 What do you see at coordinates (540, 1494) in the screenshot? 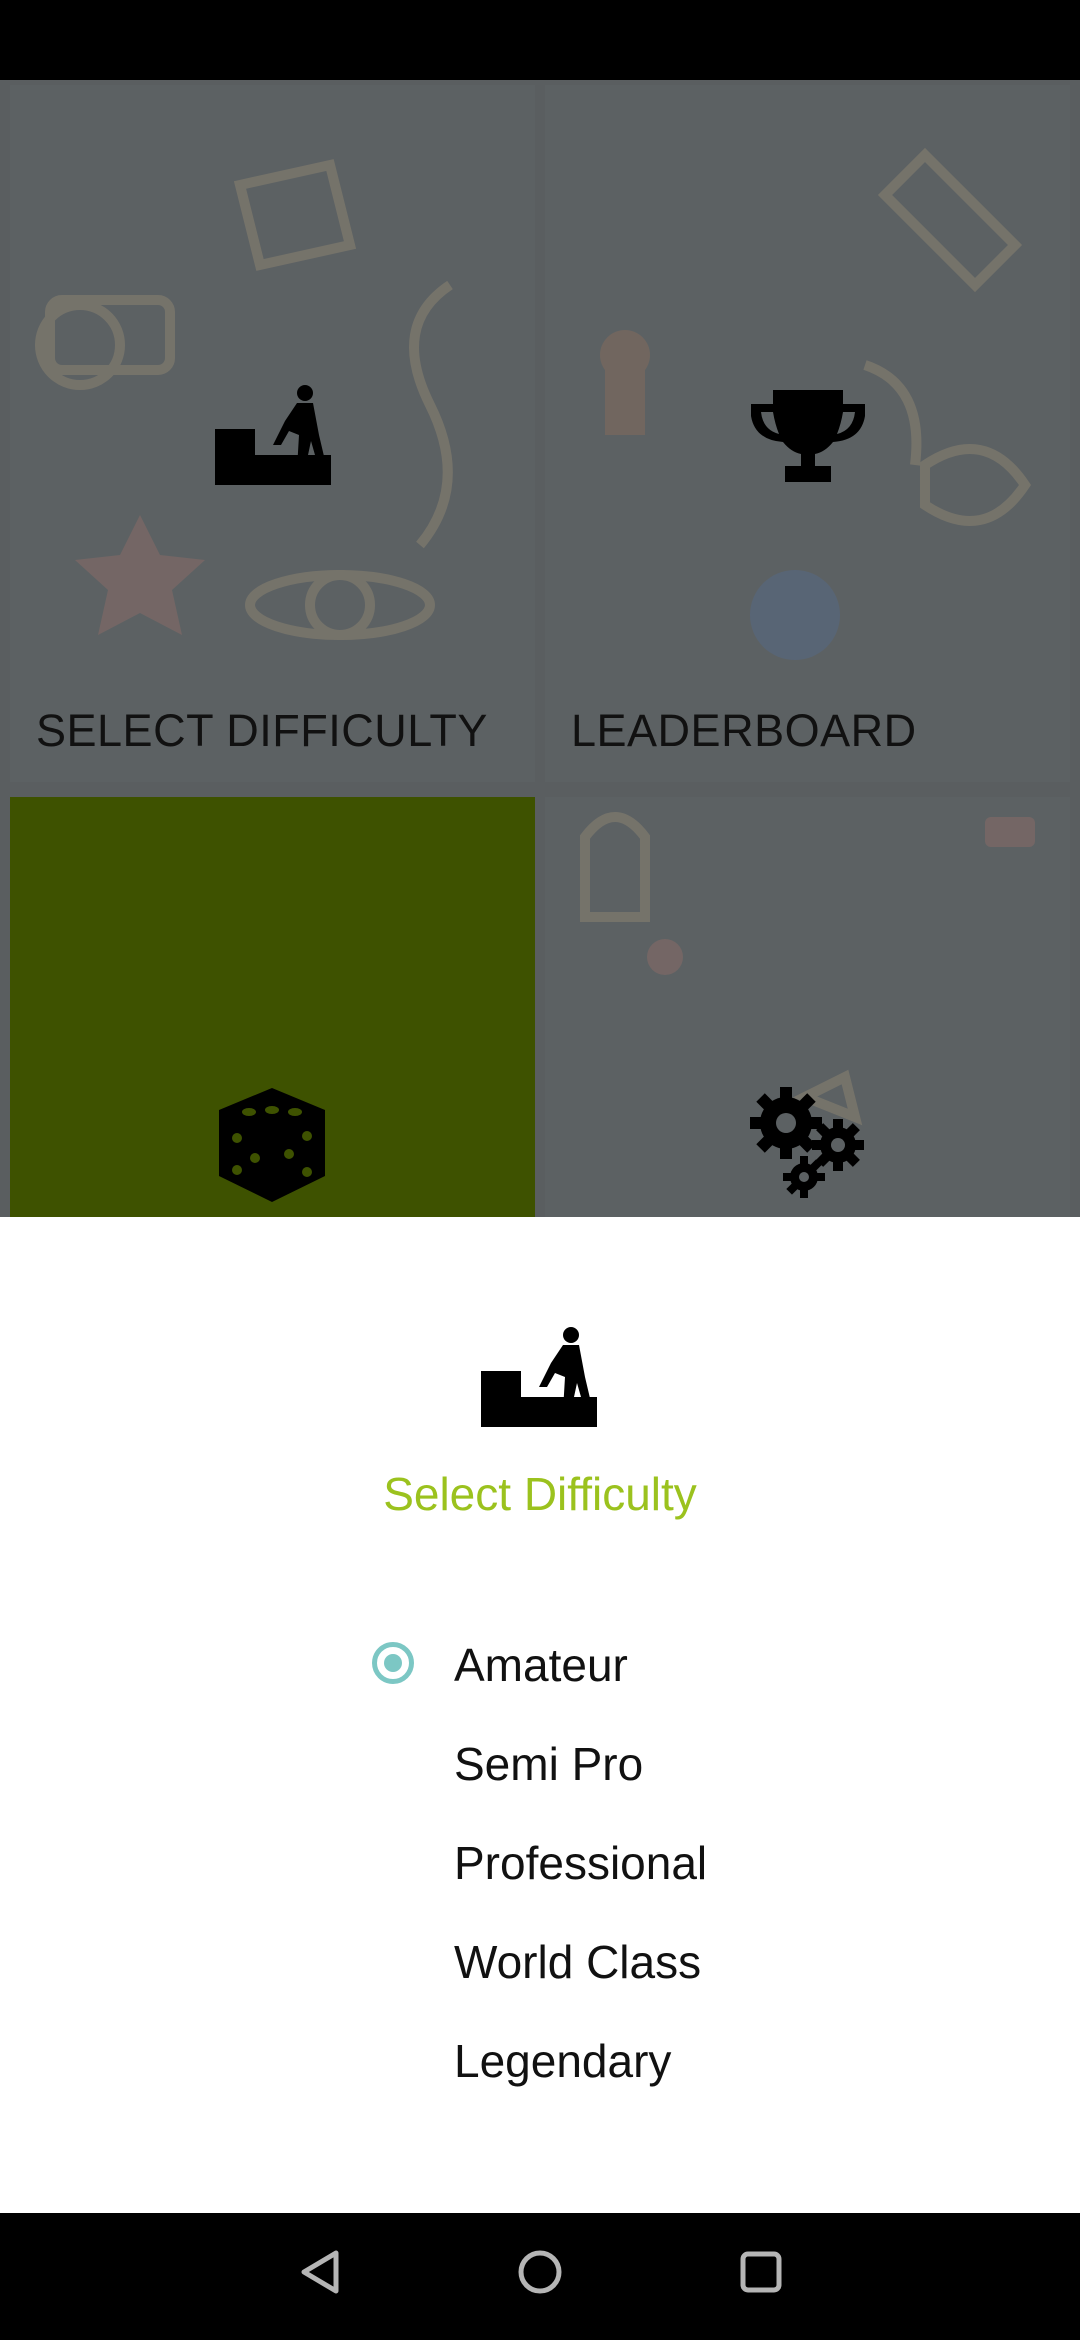
I see `sheet-title: Select Difficulty` at bounding box center [540, 1494].